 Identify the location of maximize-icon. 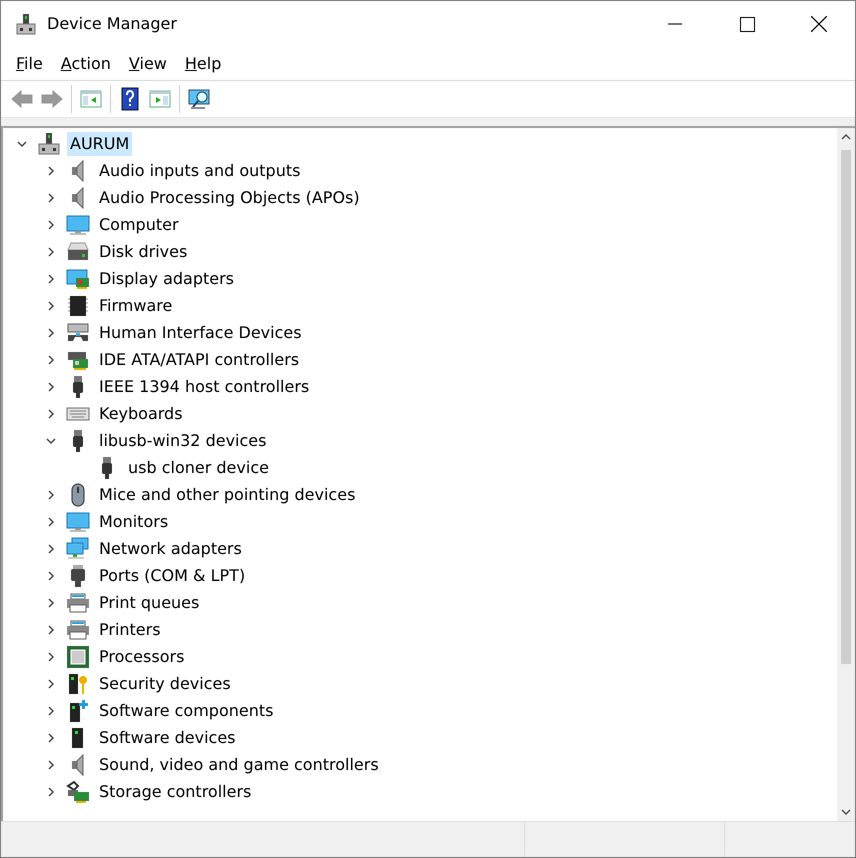
(747, 24).